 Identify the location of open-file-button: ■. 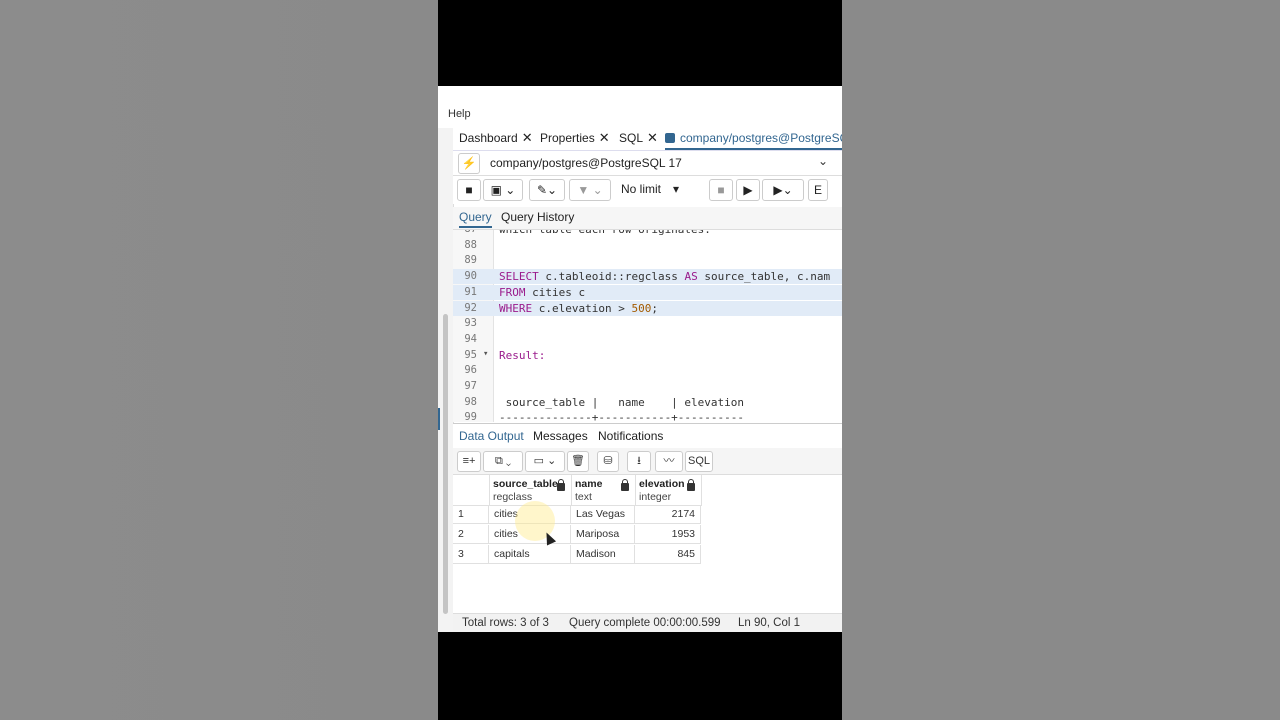
(469, 190).